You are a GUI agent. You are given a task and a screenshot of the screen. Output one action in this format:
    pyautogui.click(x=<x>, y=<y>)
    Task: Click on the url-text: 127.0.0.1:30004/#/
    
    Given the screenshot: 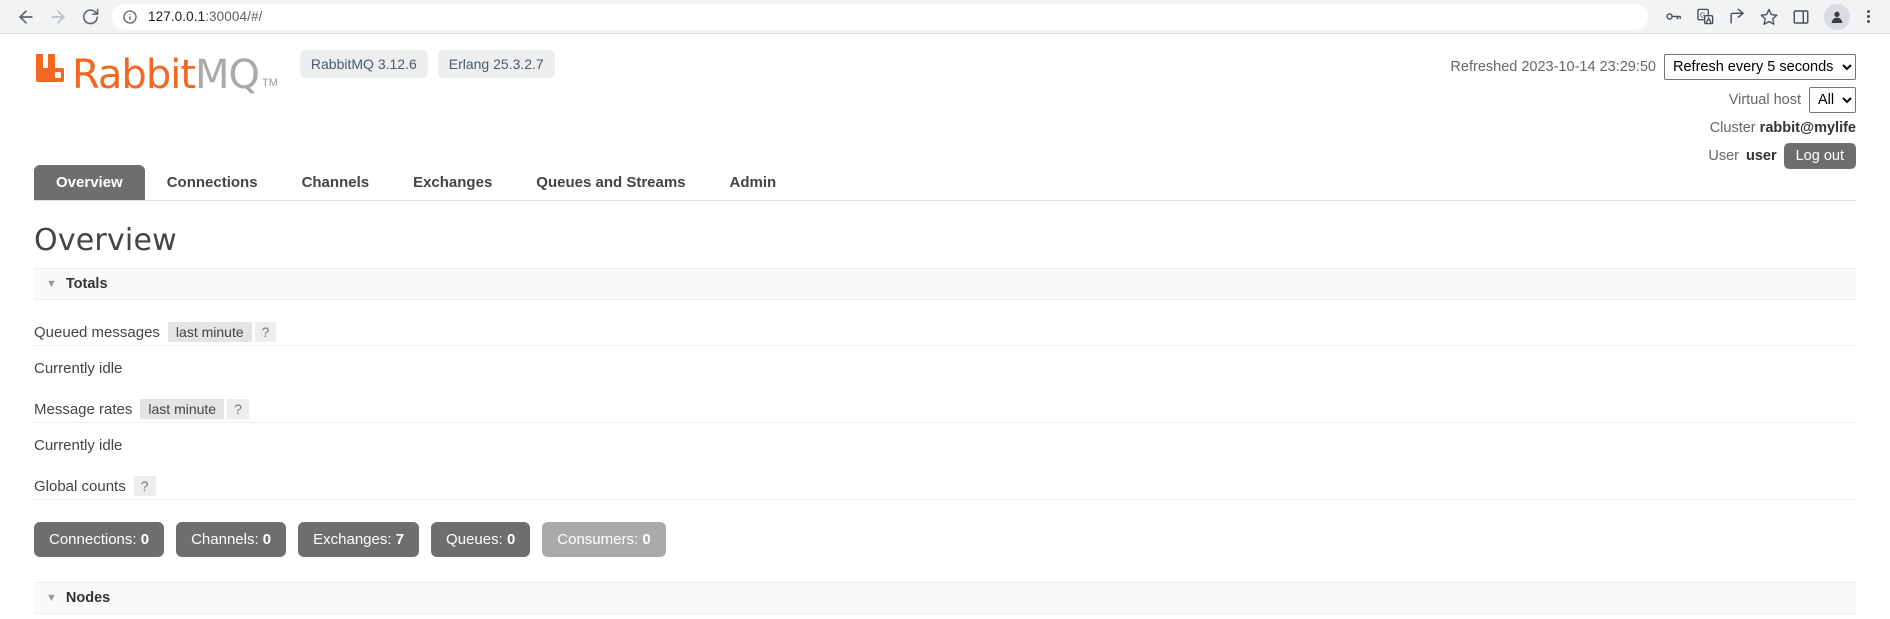 What is the action you would take?
    pyautogui.click(x=205, y=16)
    